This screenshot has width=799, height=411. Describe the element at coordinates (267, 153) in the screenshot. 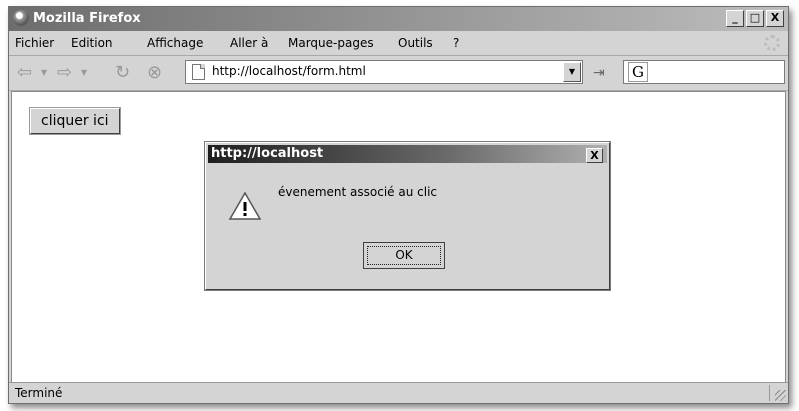

I see `dialog-title: http://localhost` at that location.